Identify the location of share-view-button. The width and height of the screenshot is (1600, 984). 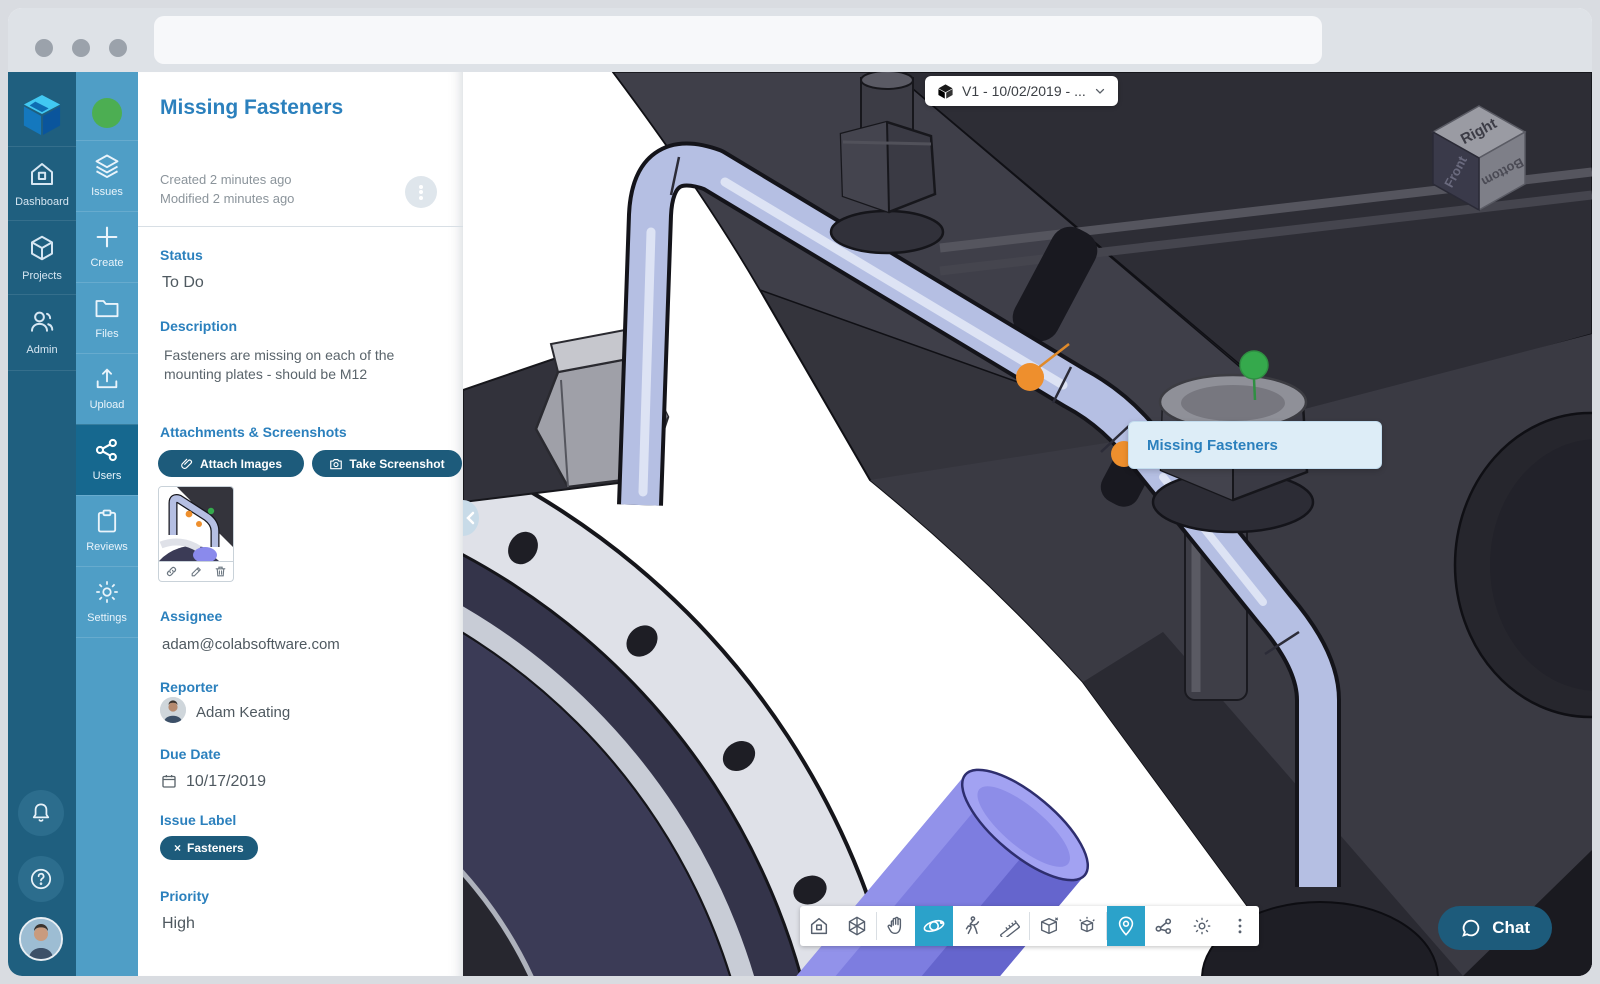
(1164, 926).